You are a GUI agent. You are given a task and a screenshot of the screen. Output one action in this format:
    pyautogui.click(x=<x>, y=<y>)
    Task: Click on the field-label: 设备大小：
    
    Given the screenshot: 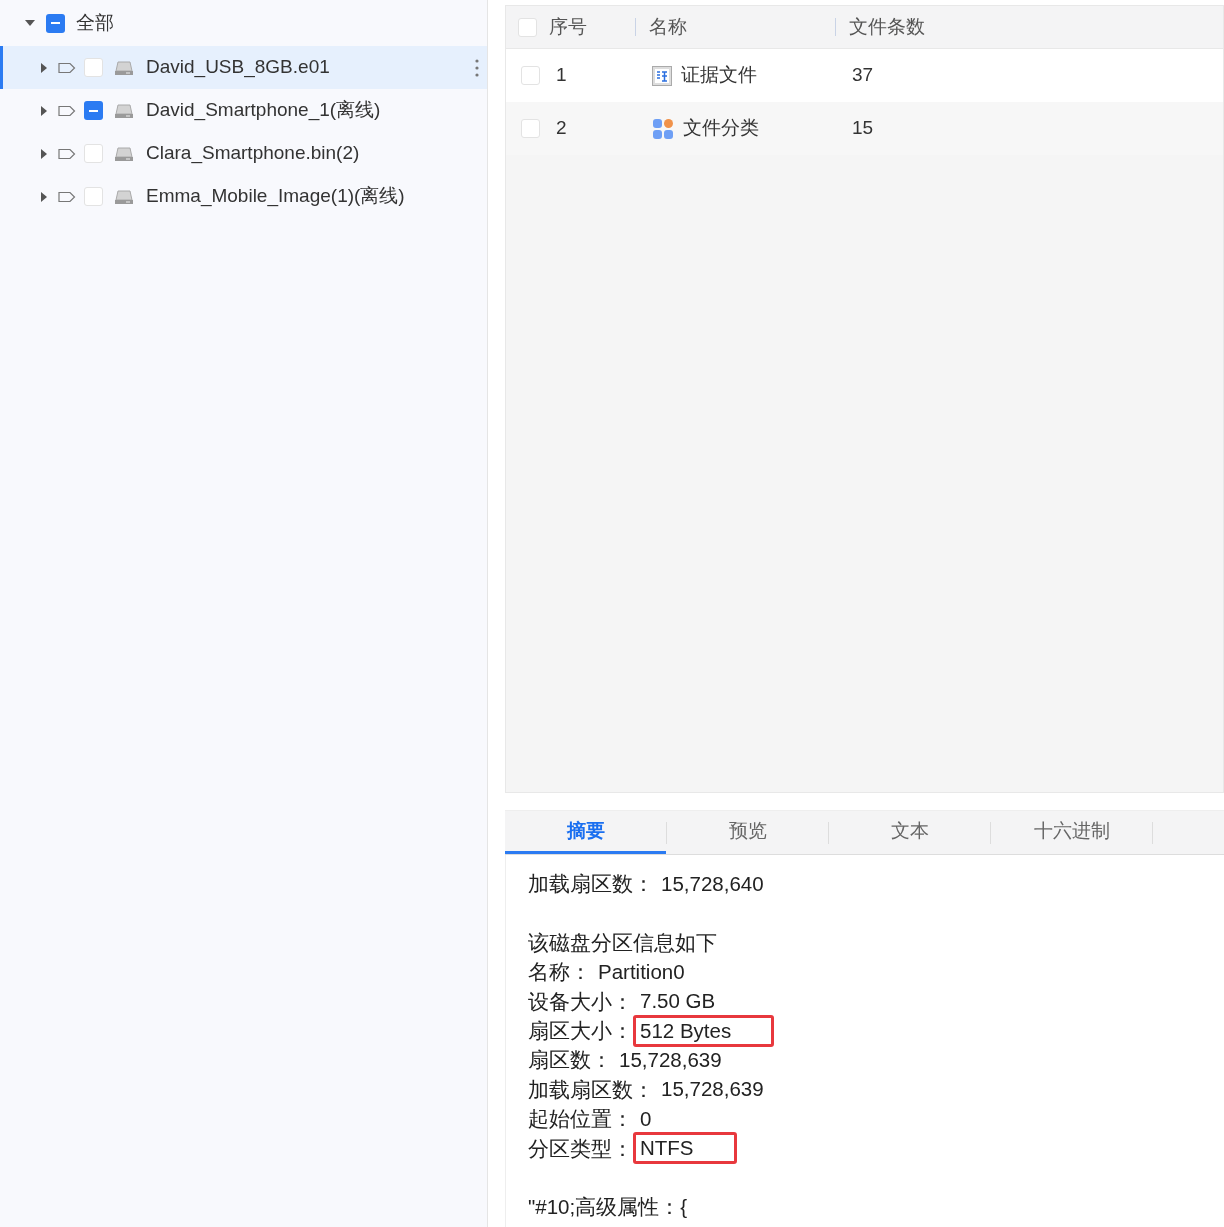 What is the action you would take?
    pyautogui.click(x=580, y=1001)
    